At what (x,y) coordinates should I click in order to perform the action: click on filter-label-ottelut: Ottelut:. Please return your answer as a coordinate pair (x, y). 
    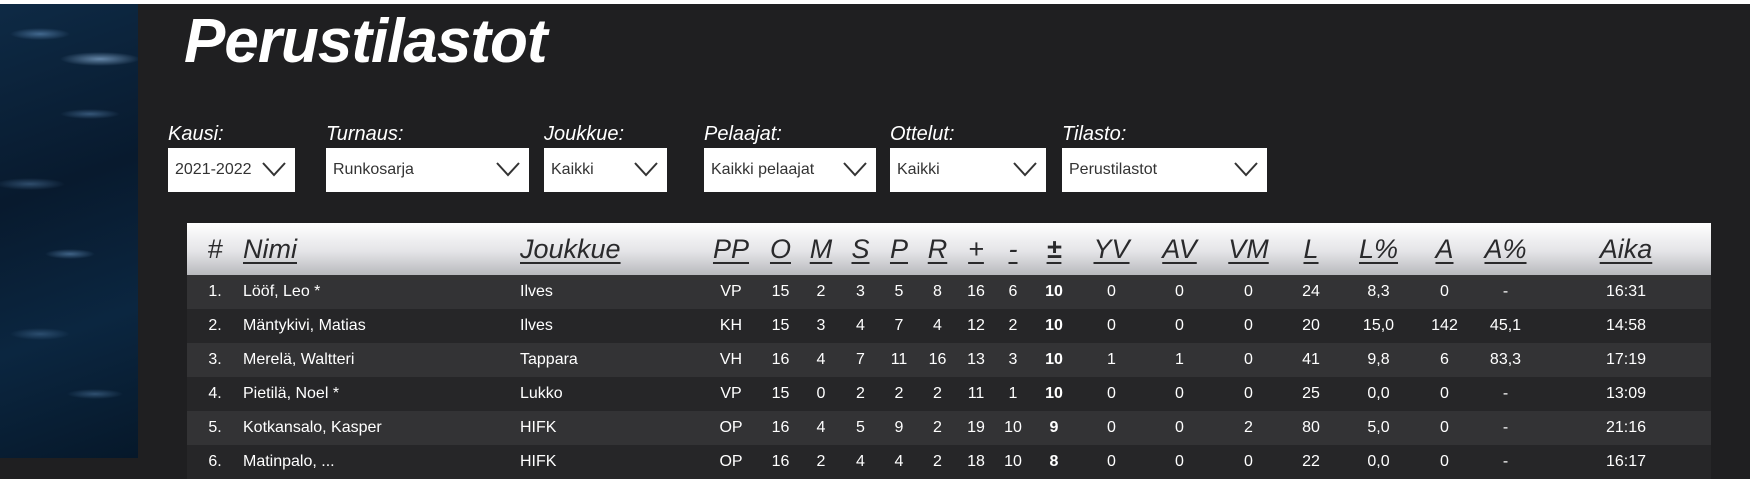
    Looking at the image, I should click on (922, 134).